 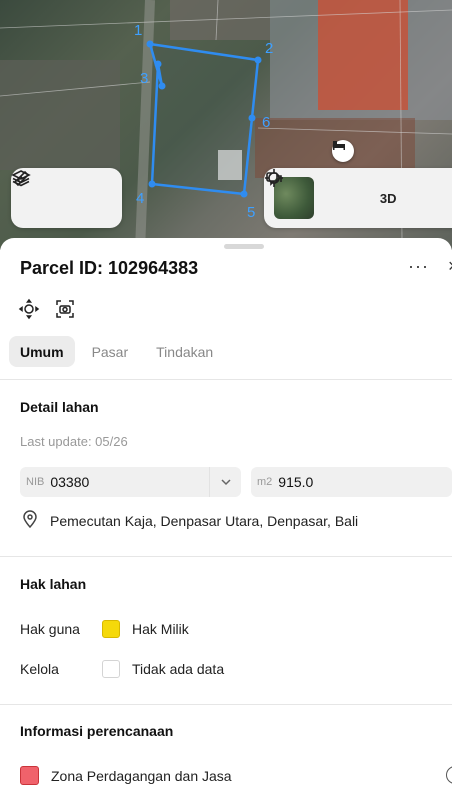 What do you see at coordinates (109, 268) in the screenshot?
I see `page-title: Parcel ID: 102964383` at bounding box center [109, 268].